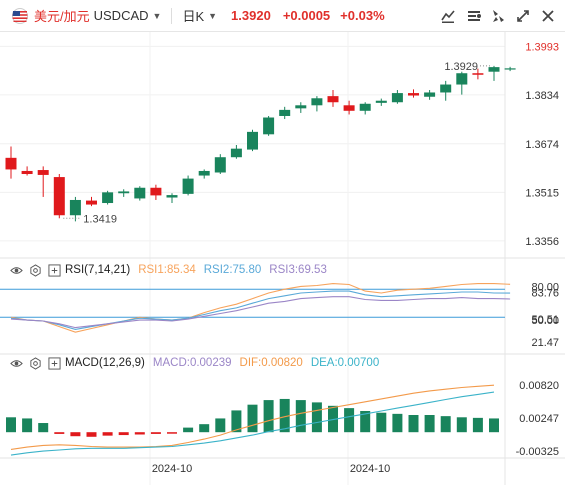 The height and width of the screenshot is (485, 565). I want to click on pair-name: 美元/加元, so click(62, 15).